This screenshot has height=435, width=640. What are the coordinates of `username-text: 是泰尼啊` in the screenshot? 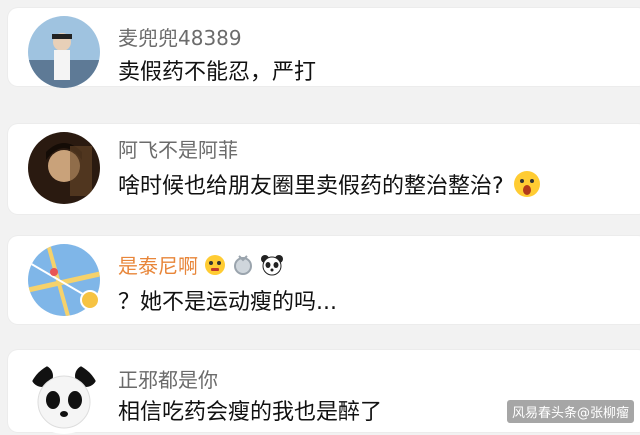 It's located at (158, 264).